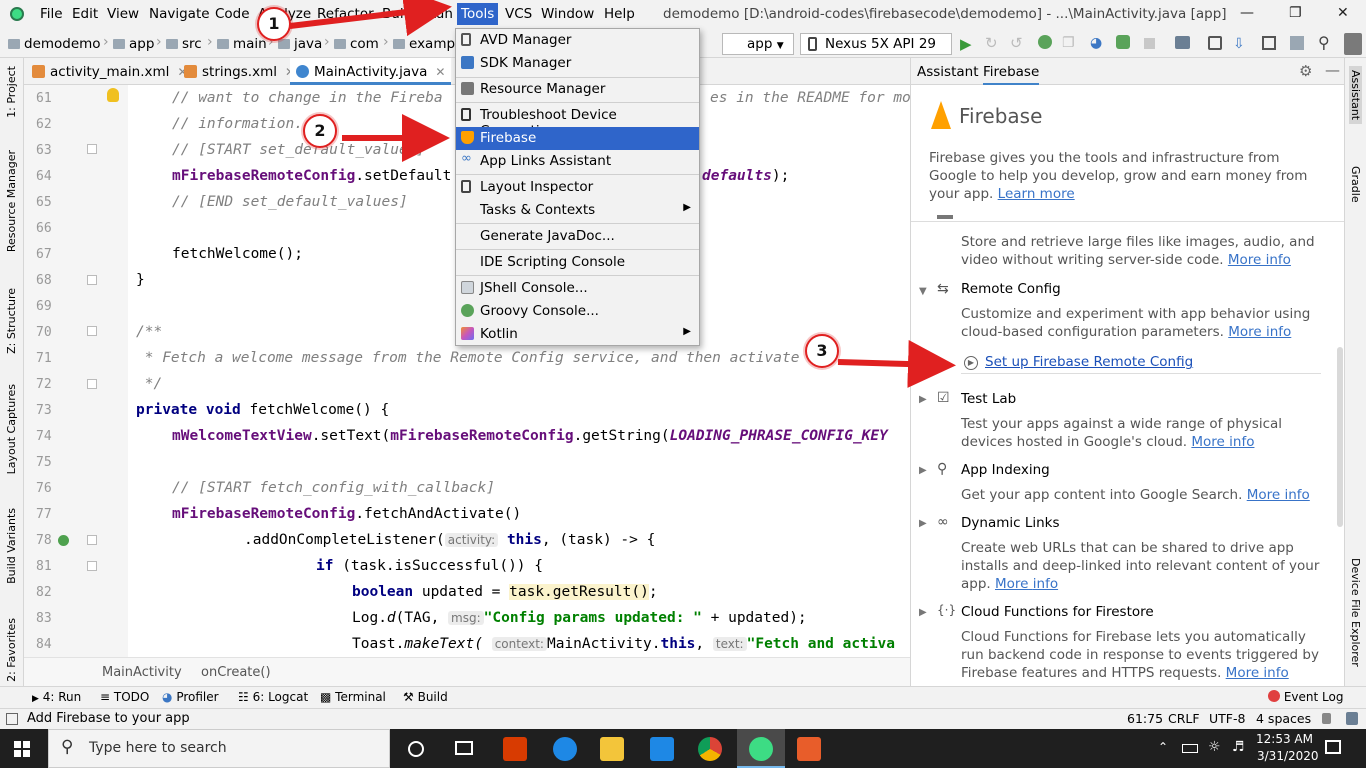 The width and height of the screenshot is (1366, 768). What do you see at coordinates (662, 749) in the screenshot?
I see `mail-icon` at bounding box center [662, 749].